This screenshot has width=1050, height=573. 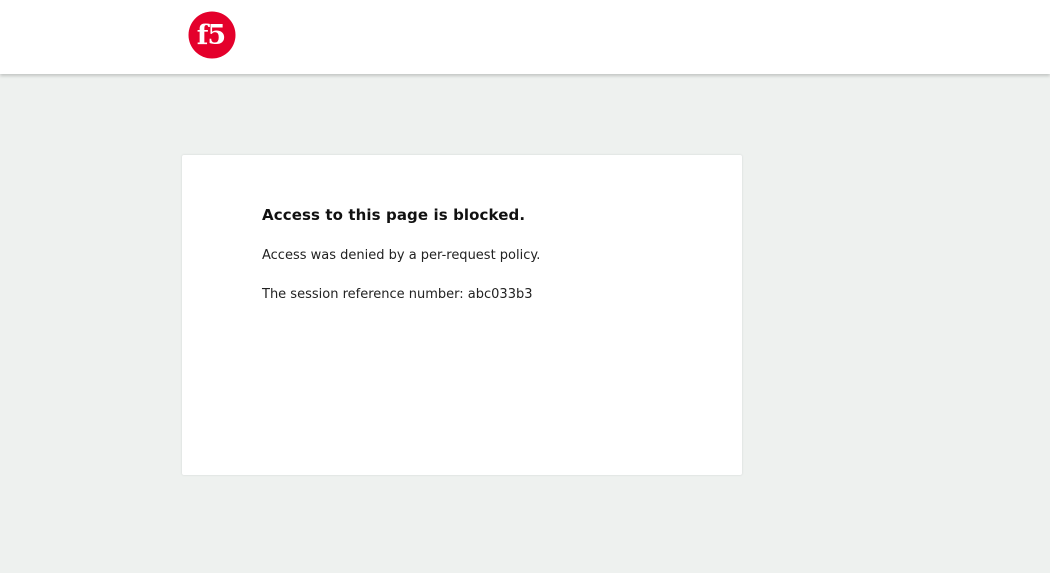 I want to click on svg-text: f5, so click(x=211, y=35).